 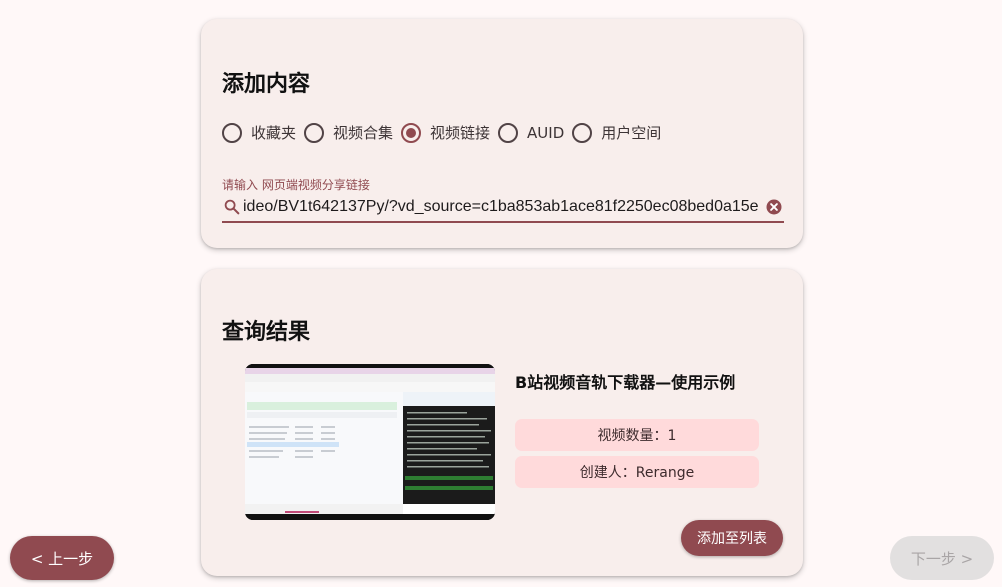 I want to click on radio-label: 收藏夹, so click(x=274, y=133).